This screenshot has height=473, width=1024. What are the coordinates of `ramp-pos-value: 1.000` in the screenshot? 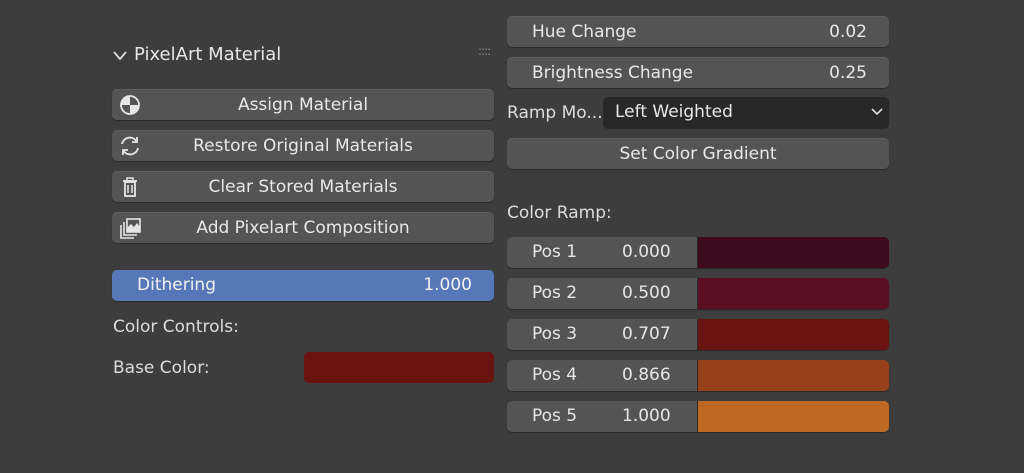 It's located at (646, 416).